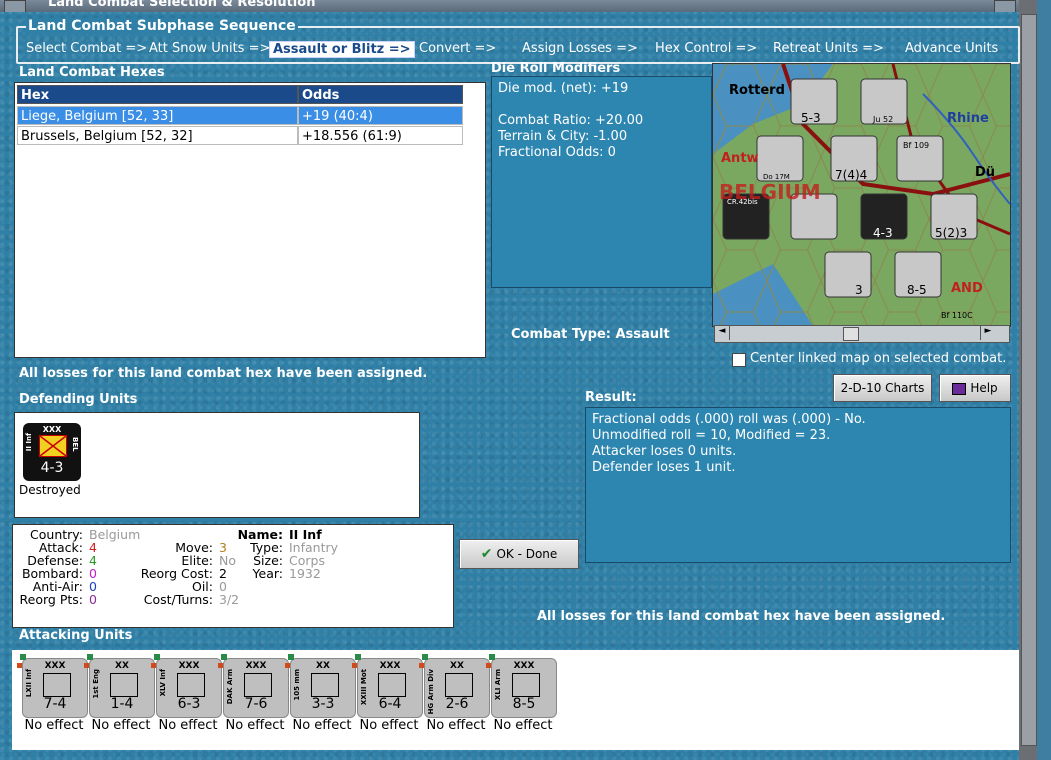  I want to click on defending-unit-counter: XXX II Inf BEL 4-3, so click(52, 452).